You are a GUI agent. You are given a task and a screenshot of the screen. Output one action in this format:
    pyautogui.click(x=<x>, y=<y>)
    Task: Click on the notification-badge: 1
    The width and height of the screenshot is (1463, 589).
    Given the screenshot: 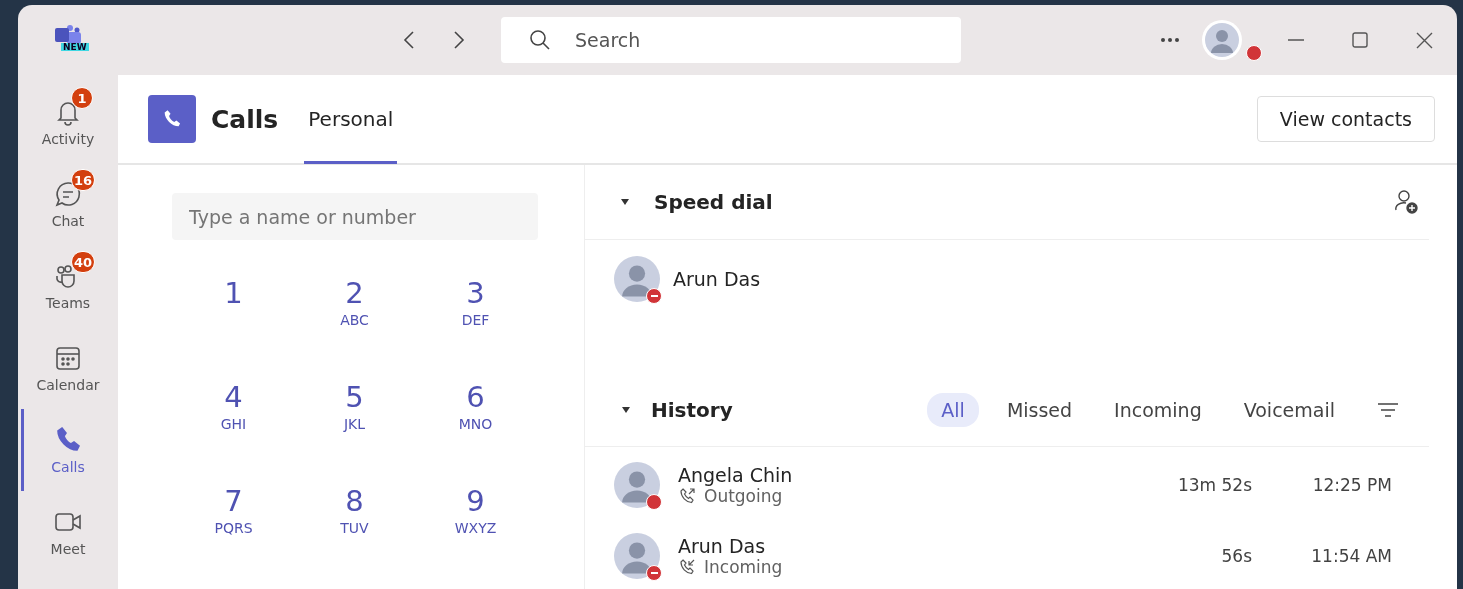 What is the action you would take?
    pyautogui.click(x=82, y=98)
    